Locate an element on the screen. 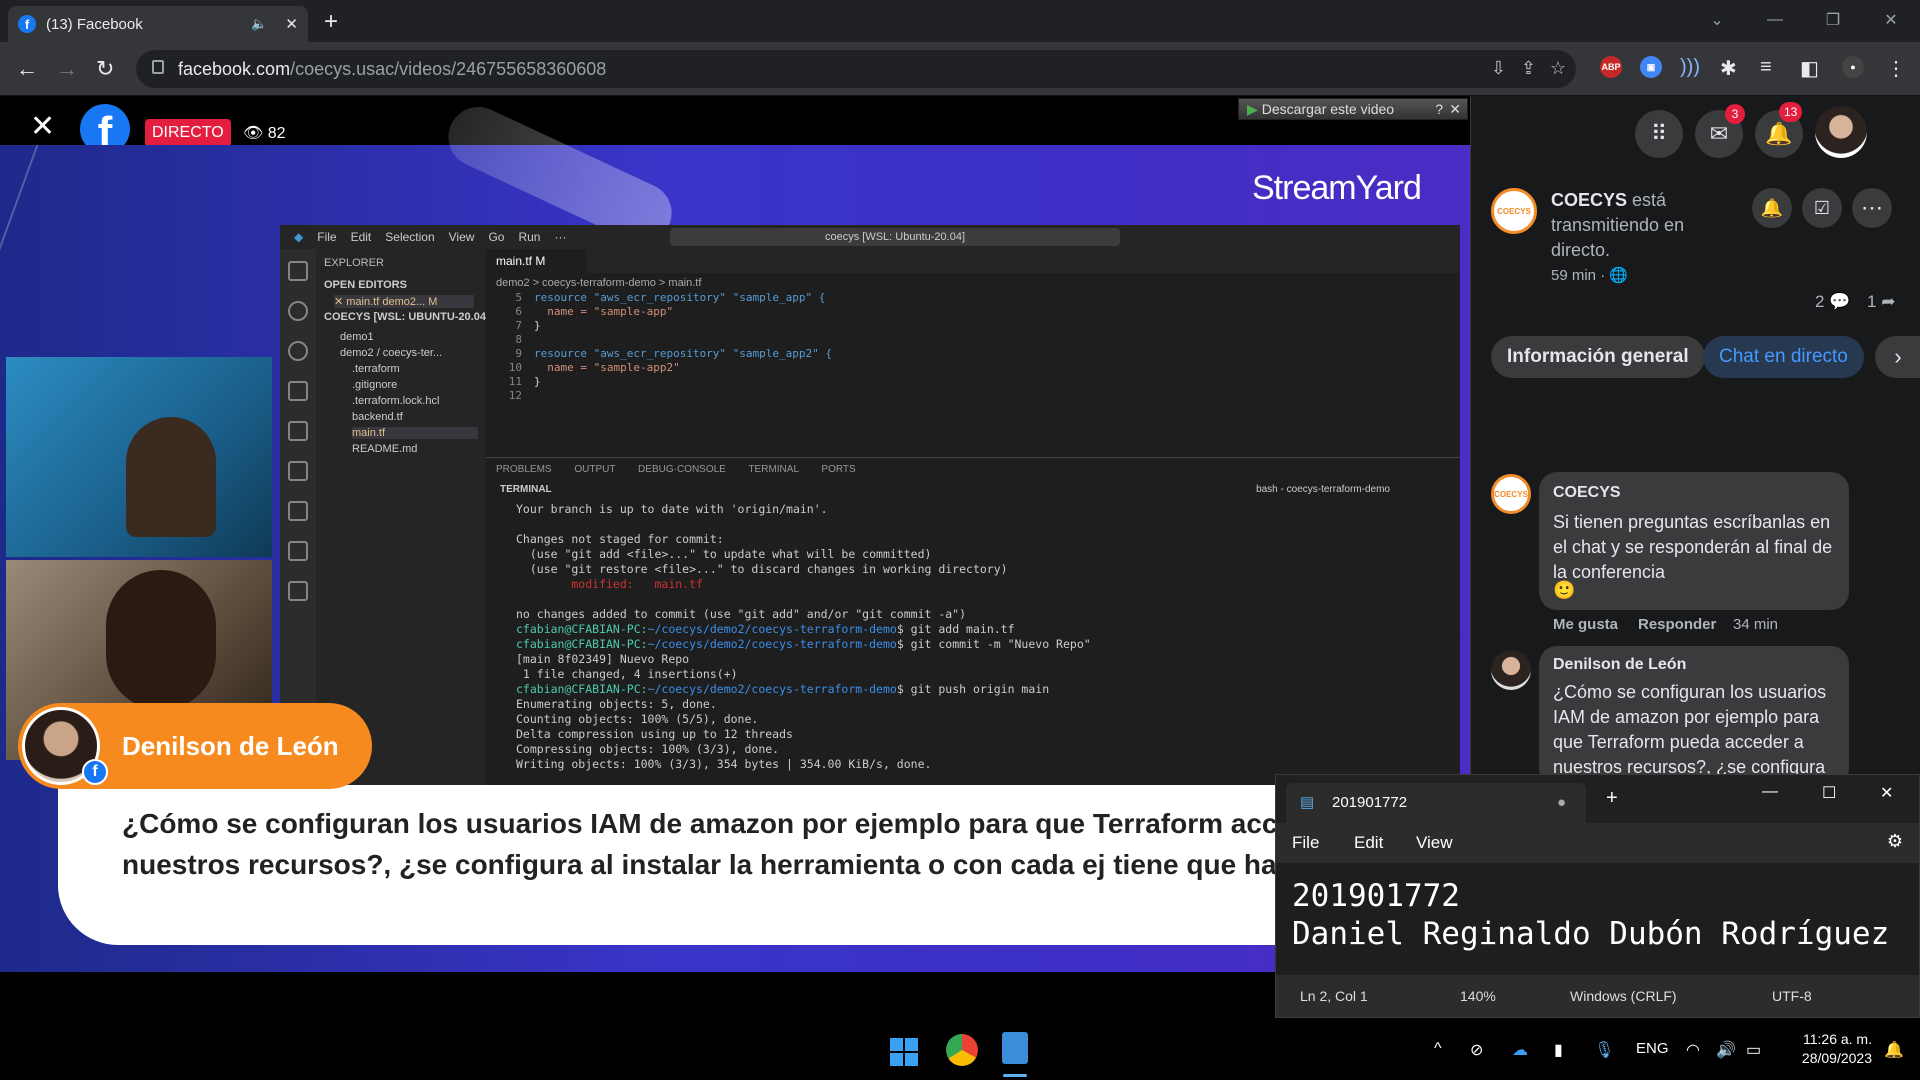 This screenshot has width=1920, height=1080. wifi-icon: ◠ is located at coordinates (1693, 1050).